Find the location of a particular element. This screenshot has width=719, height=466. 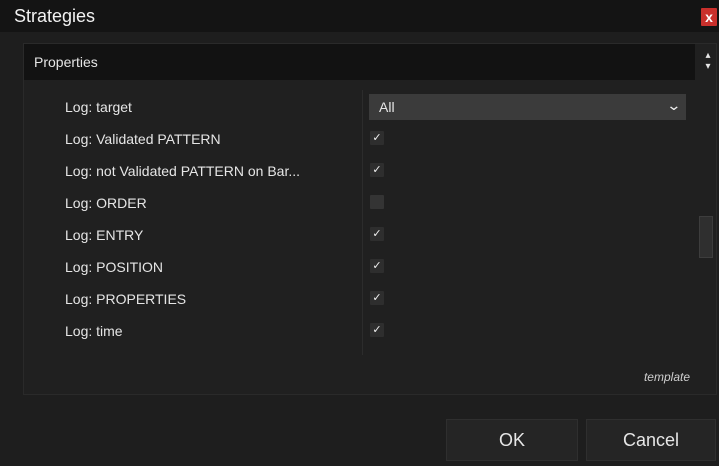

property-label: Log: Validated PATTERN is located at coordinates (143, 139).